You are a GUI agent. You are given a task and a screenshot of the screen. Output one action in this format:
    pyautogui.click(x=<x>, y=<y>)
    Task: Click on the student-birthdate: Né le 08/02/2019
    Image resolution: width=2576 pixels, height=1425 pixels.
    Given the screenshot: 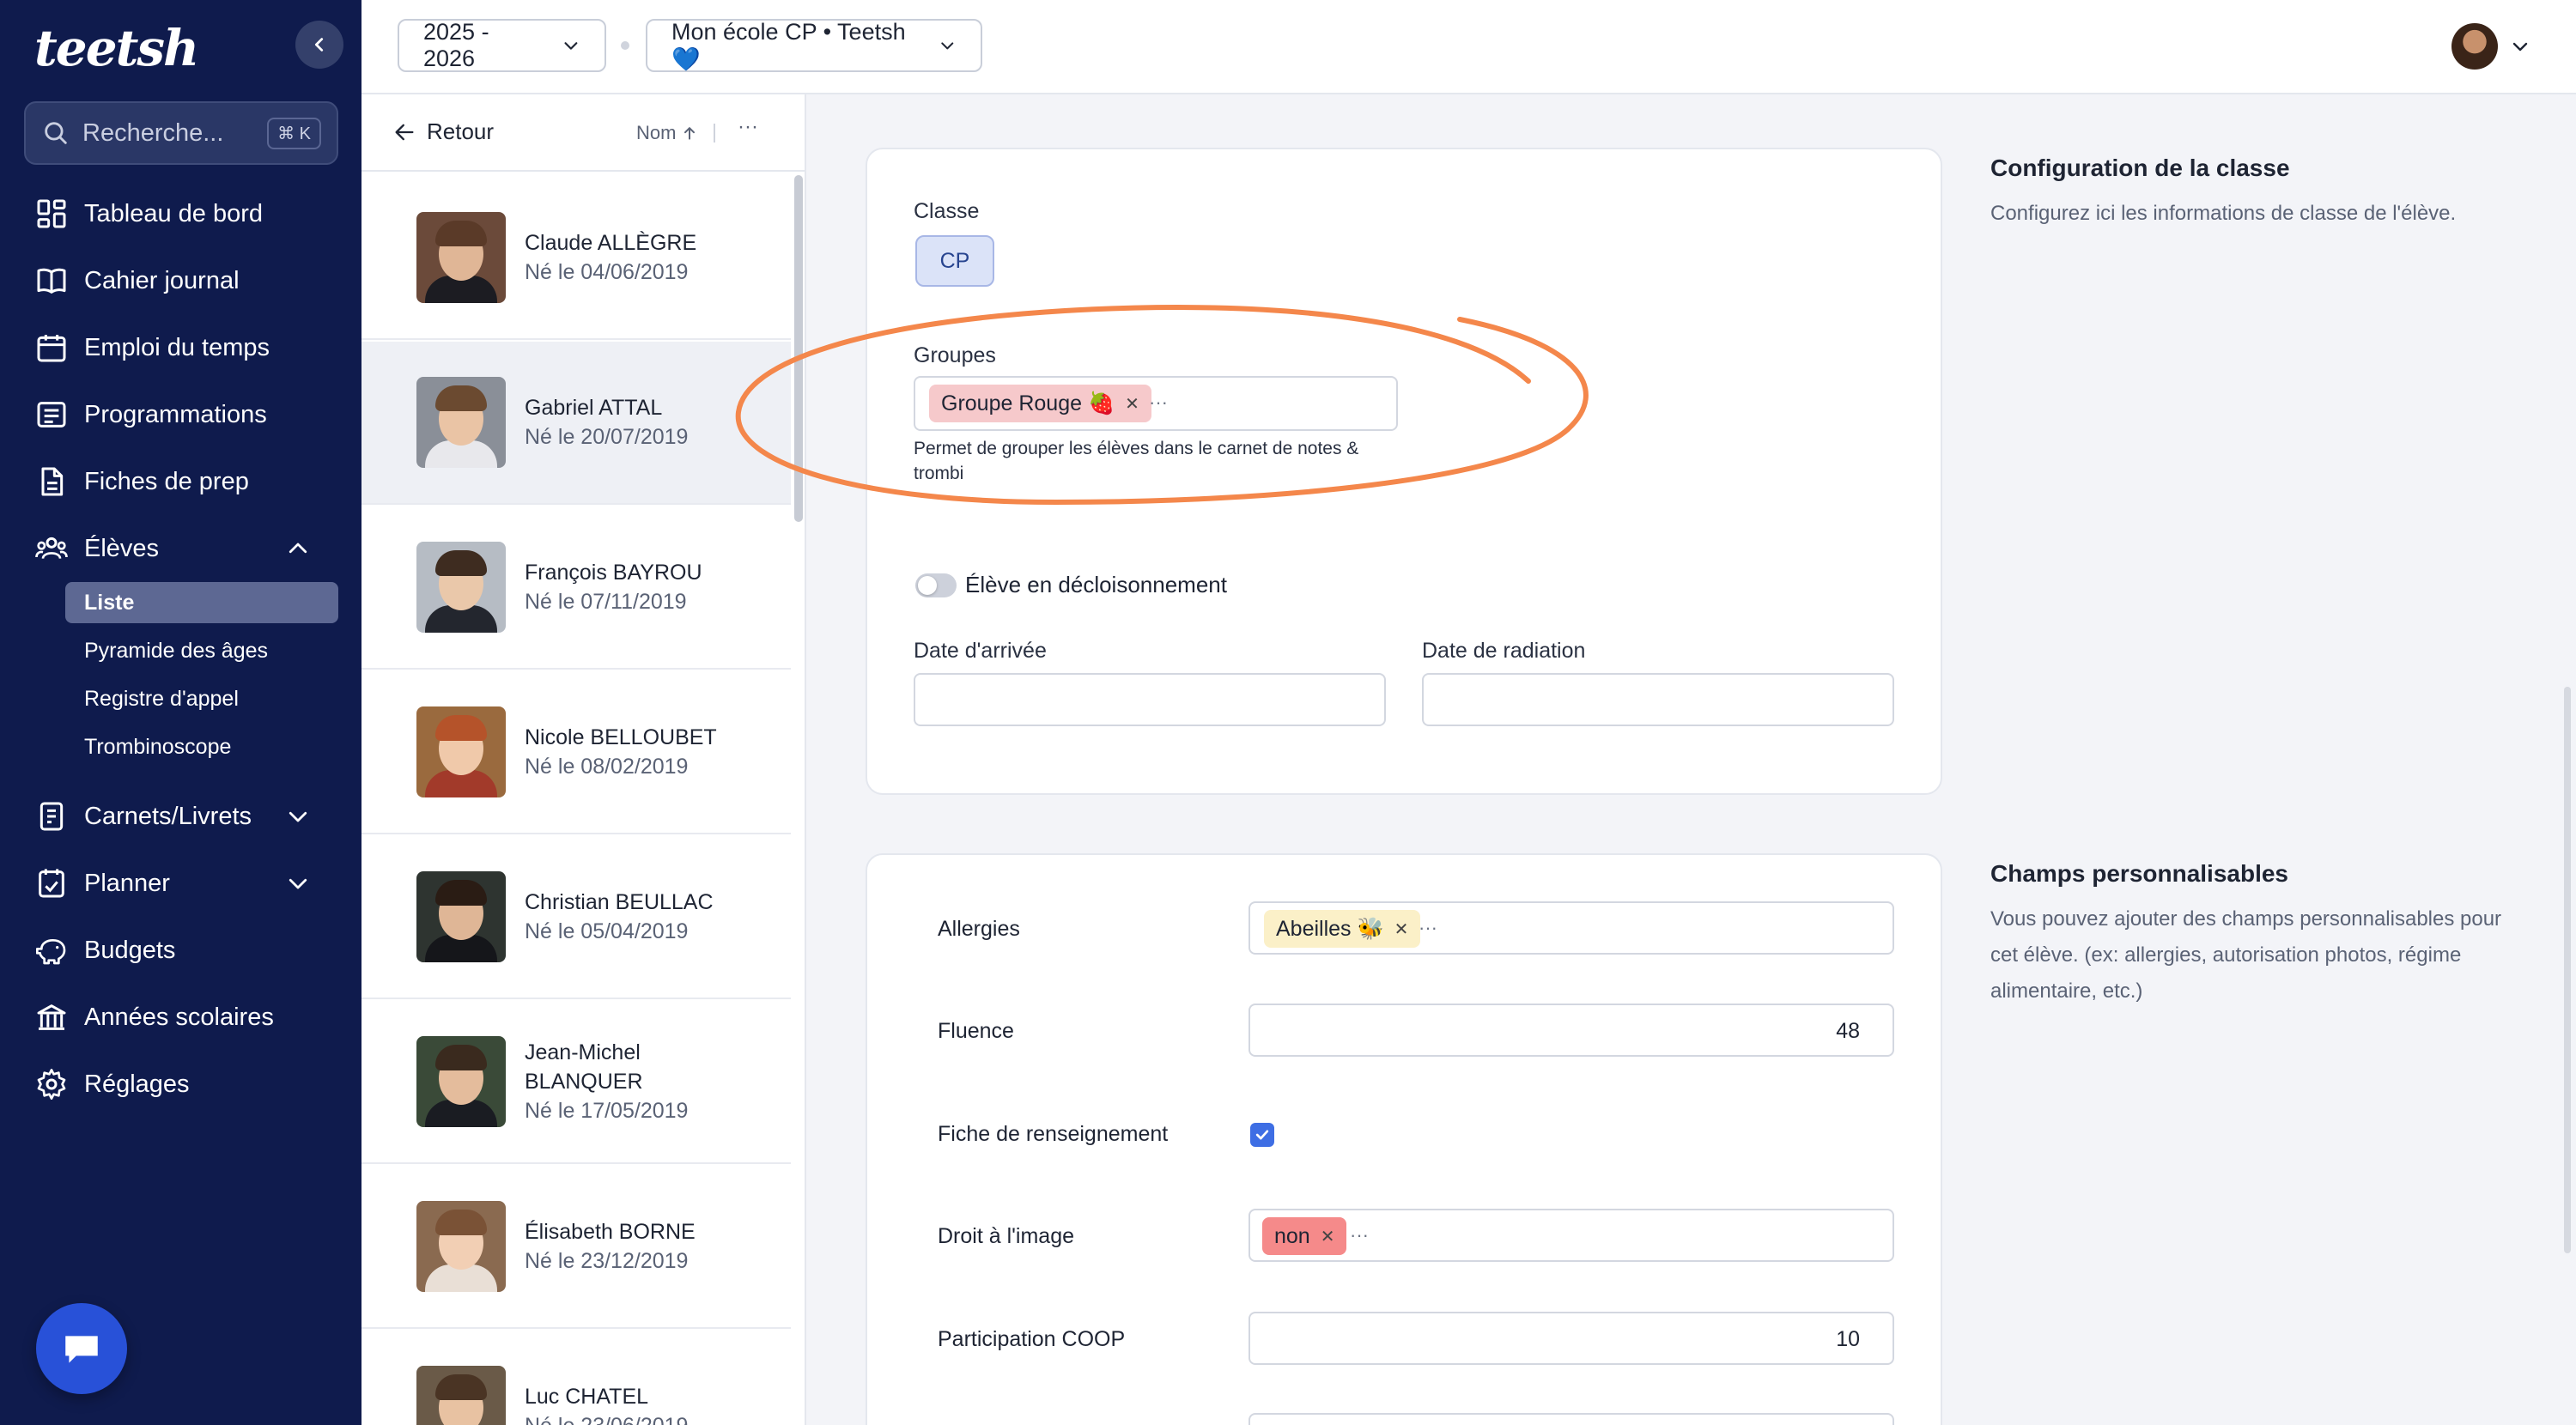 What is the action you would take?
    pyautogui.click(x=607, y=767)
    